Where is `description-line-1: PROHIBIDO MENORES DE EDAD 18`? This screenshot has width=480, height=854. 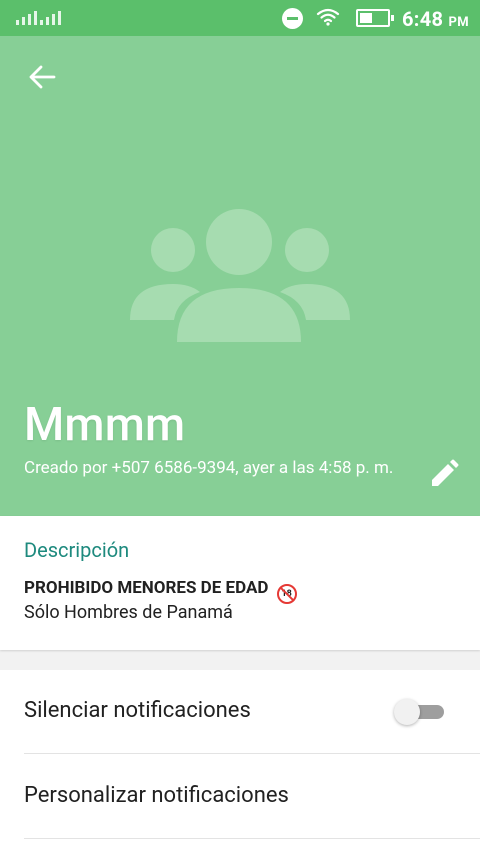 description-line-1: PROHIBIDO MENORES DE EDAD 18 is located at coordinates (160, 591).